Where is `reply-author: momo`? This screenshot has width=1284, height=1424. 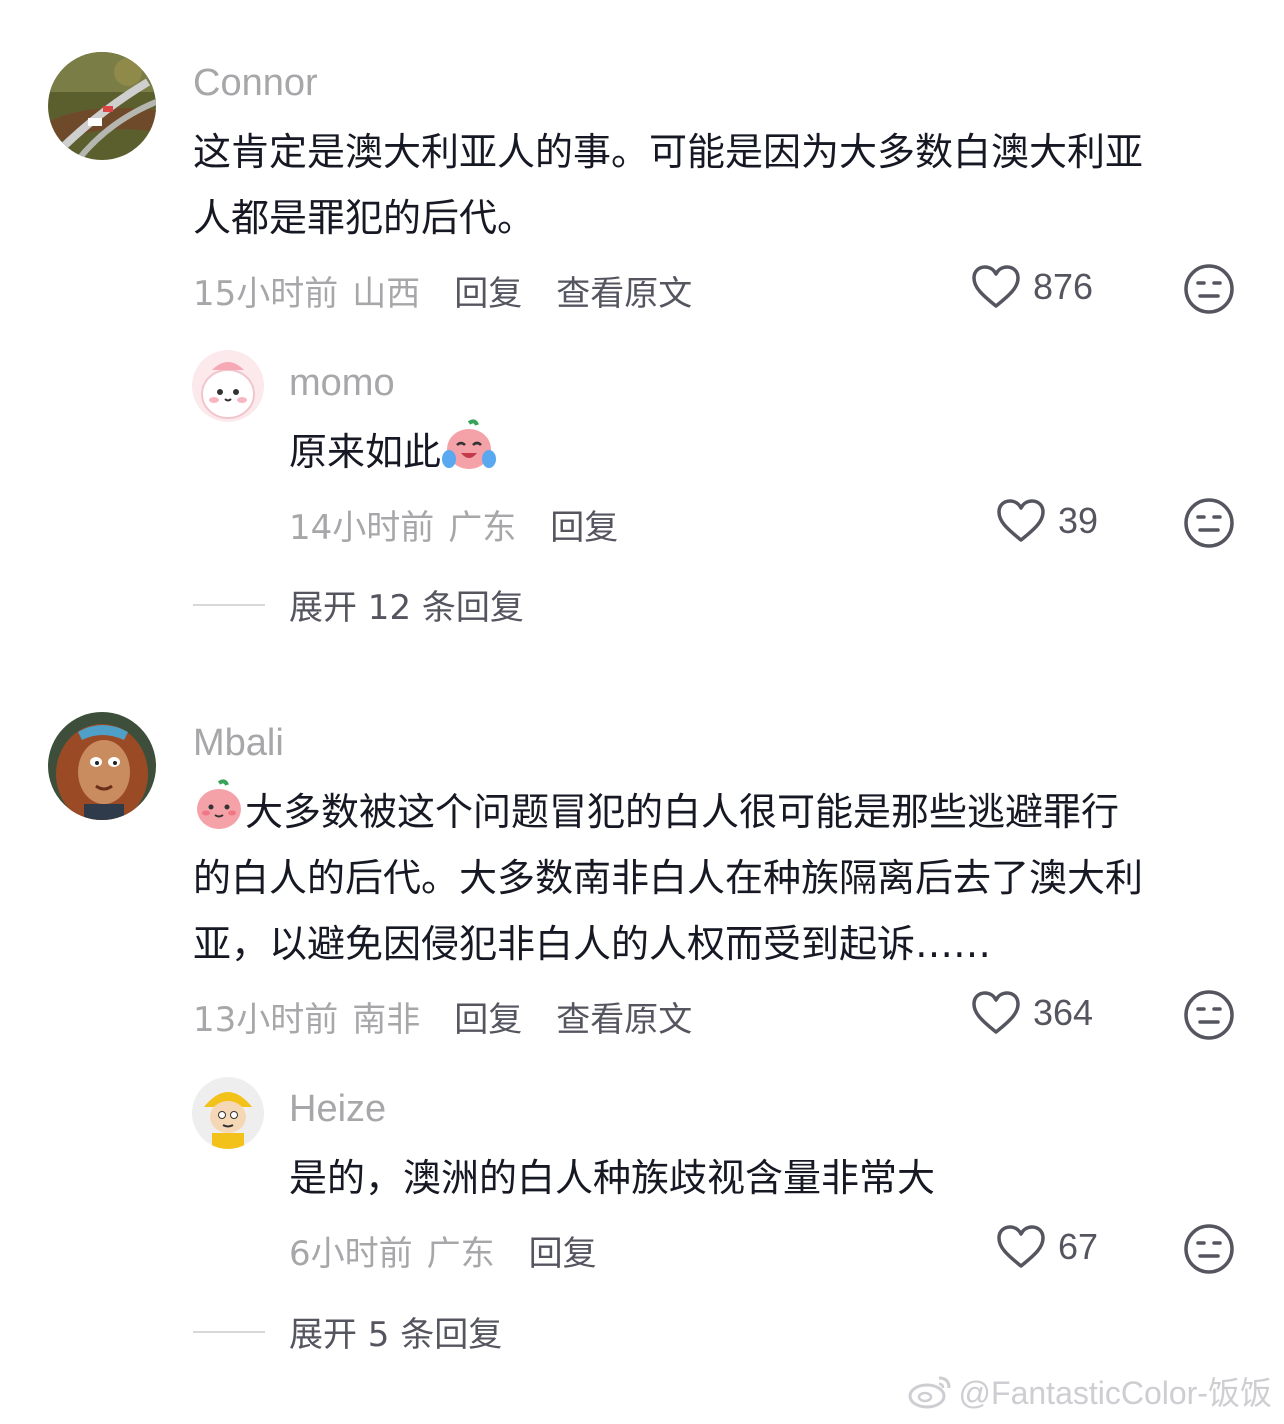 reply-author: momo is located at coordinates (342, 383).